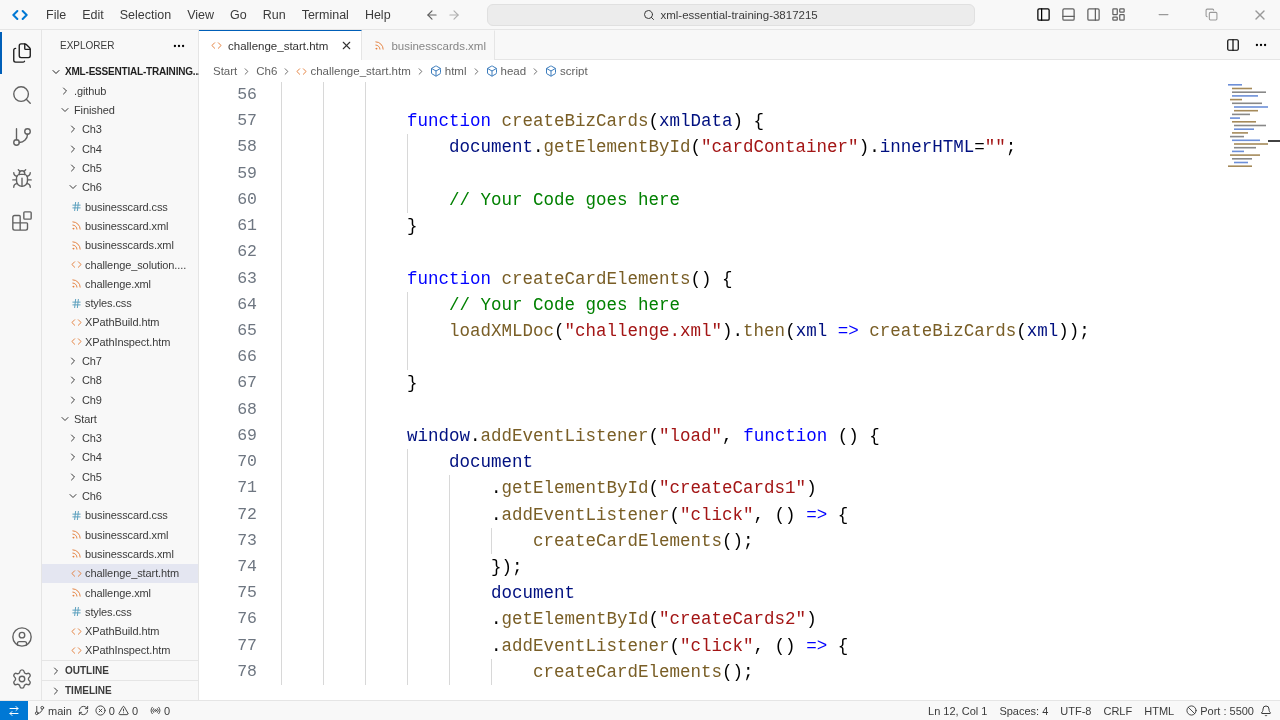  Describe the element at coordinates (120, 690) in the screenshot. I see `panel-section-header: TIMELINE` at that location.